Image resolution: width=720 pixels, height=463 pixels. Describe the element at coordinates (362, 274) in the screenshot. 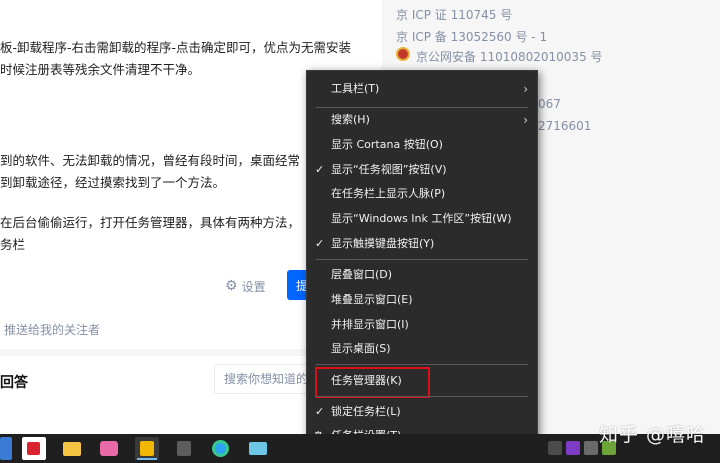

I see `menu-item-label: 层叠窗口(D)` at that location.